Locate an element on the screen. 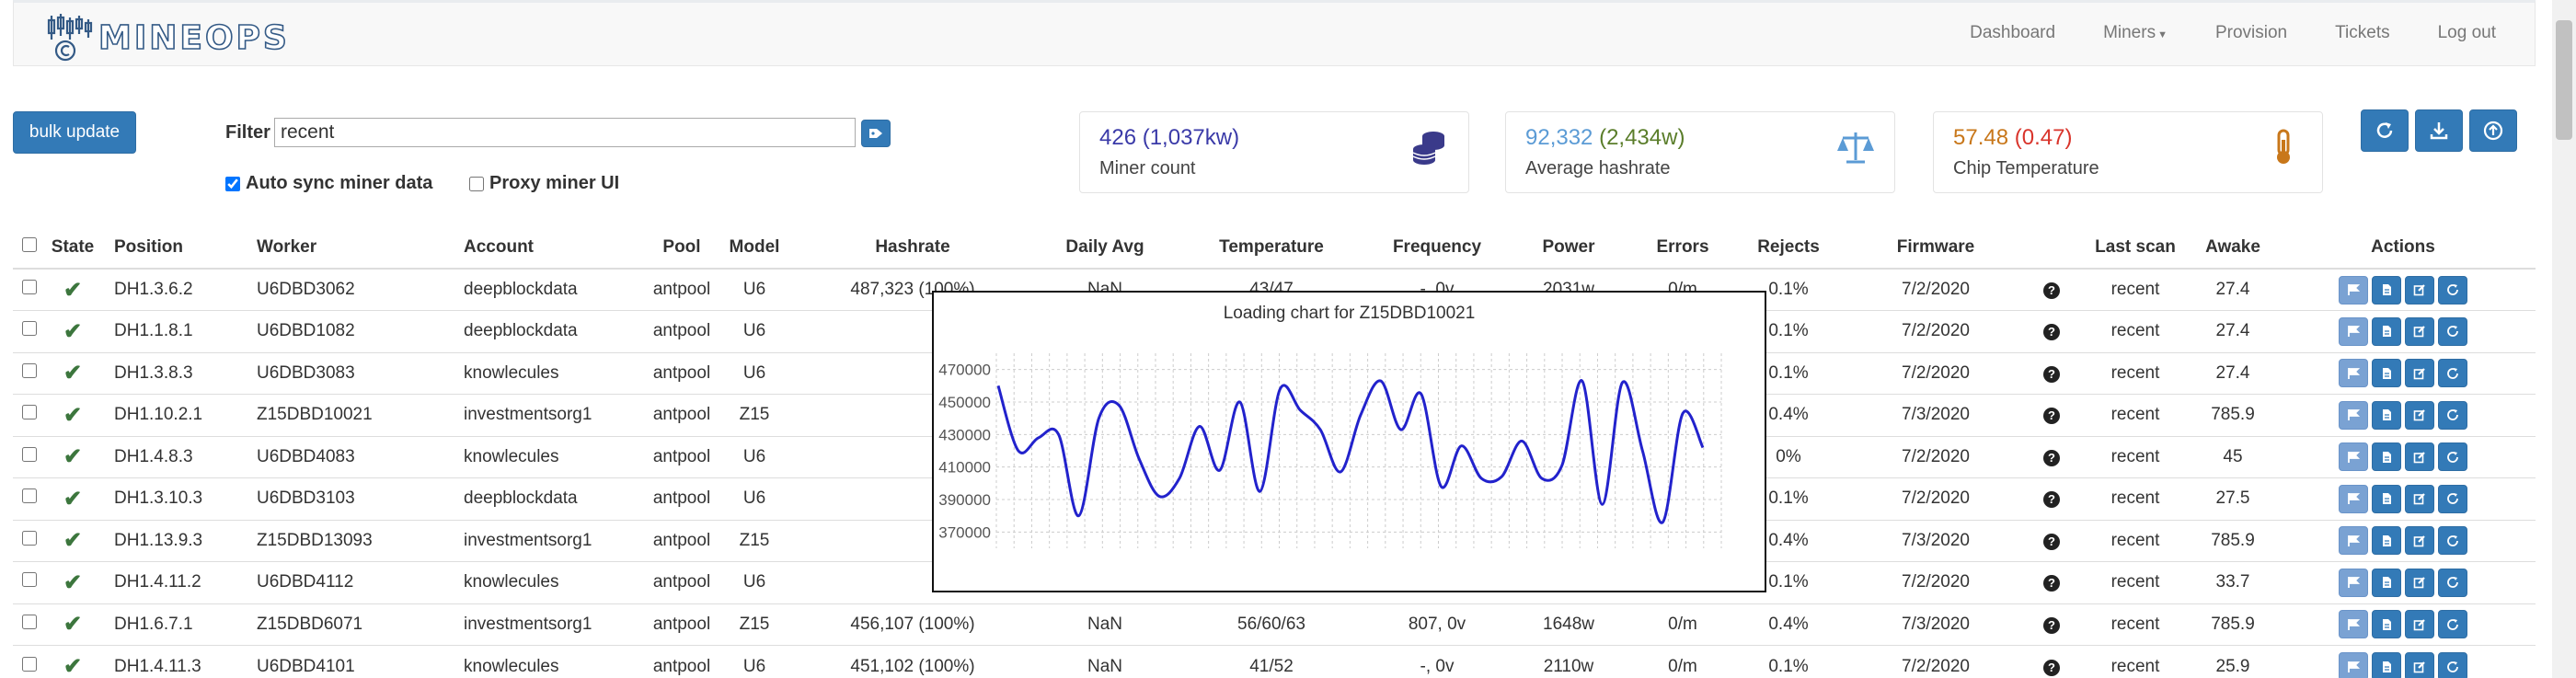  col-worker: Worker is located at coordinates (353, 248).